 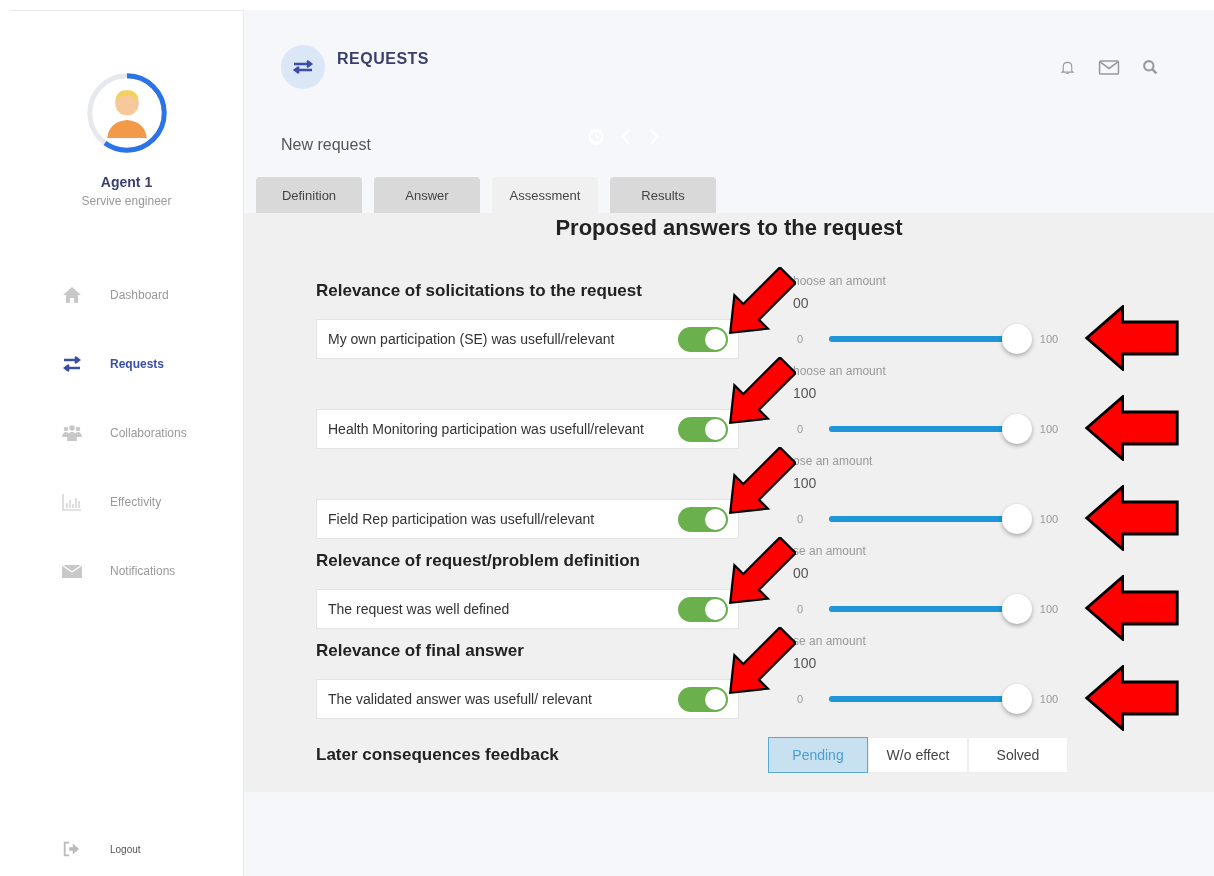 What do you see at coordinates (383, 59) in the screenshot?
I see `page-title: REQUESTS` at bounding box center [383, 59].